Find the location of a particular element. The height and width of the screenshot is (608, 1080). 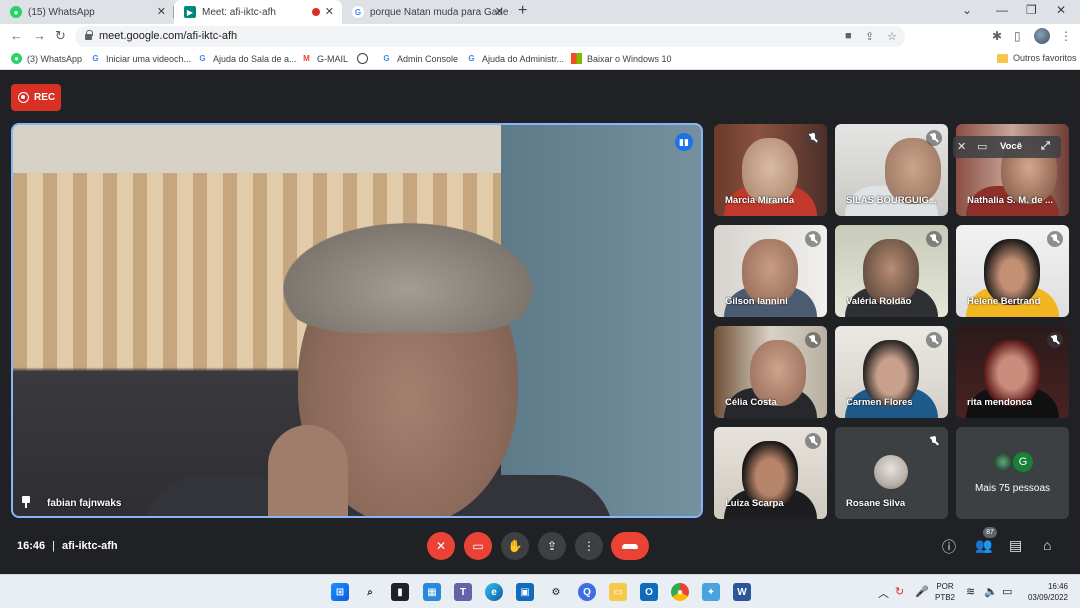

participant-tile: Gilson Iannini is located at coordinates (770, 271).